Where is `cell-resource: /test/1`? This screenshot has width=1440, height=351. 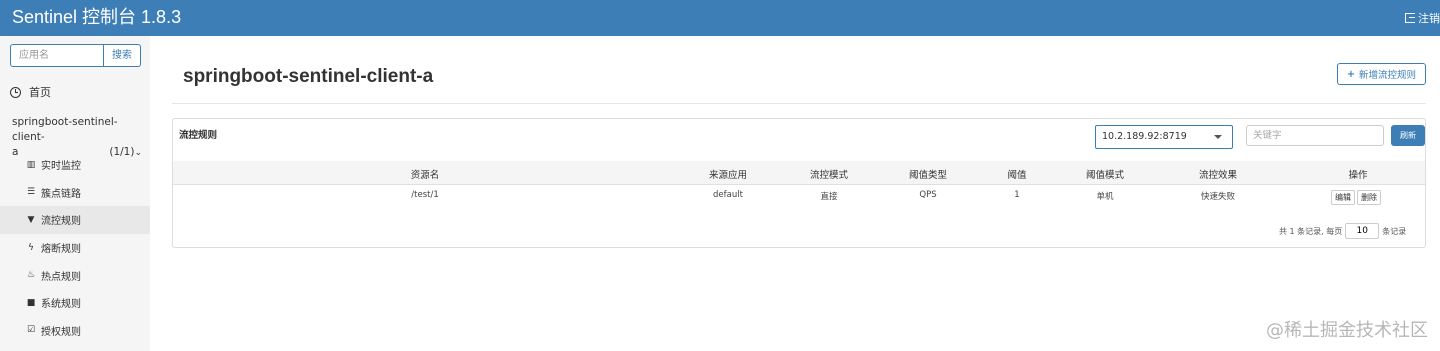 cell-resource: /test/1 is located at coordinates (425, 195).